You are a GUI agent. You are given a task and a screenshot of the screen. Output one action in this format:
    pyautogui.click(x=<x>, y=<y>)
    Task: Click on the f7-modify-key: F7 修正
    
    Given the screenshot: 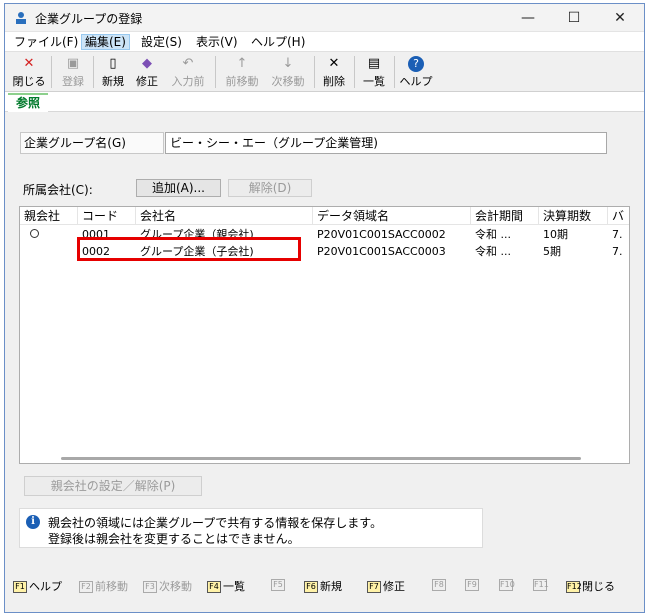 What is the action you would take?
    pyautogui.click(x=386, y=586)
    